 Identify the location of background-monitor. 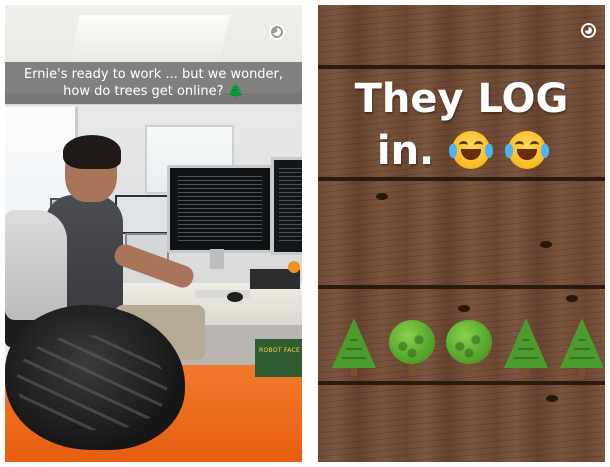
(142, 214).